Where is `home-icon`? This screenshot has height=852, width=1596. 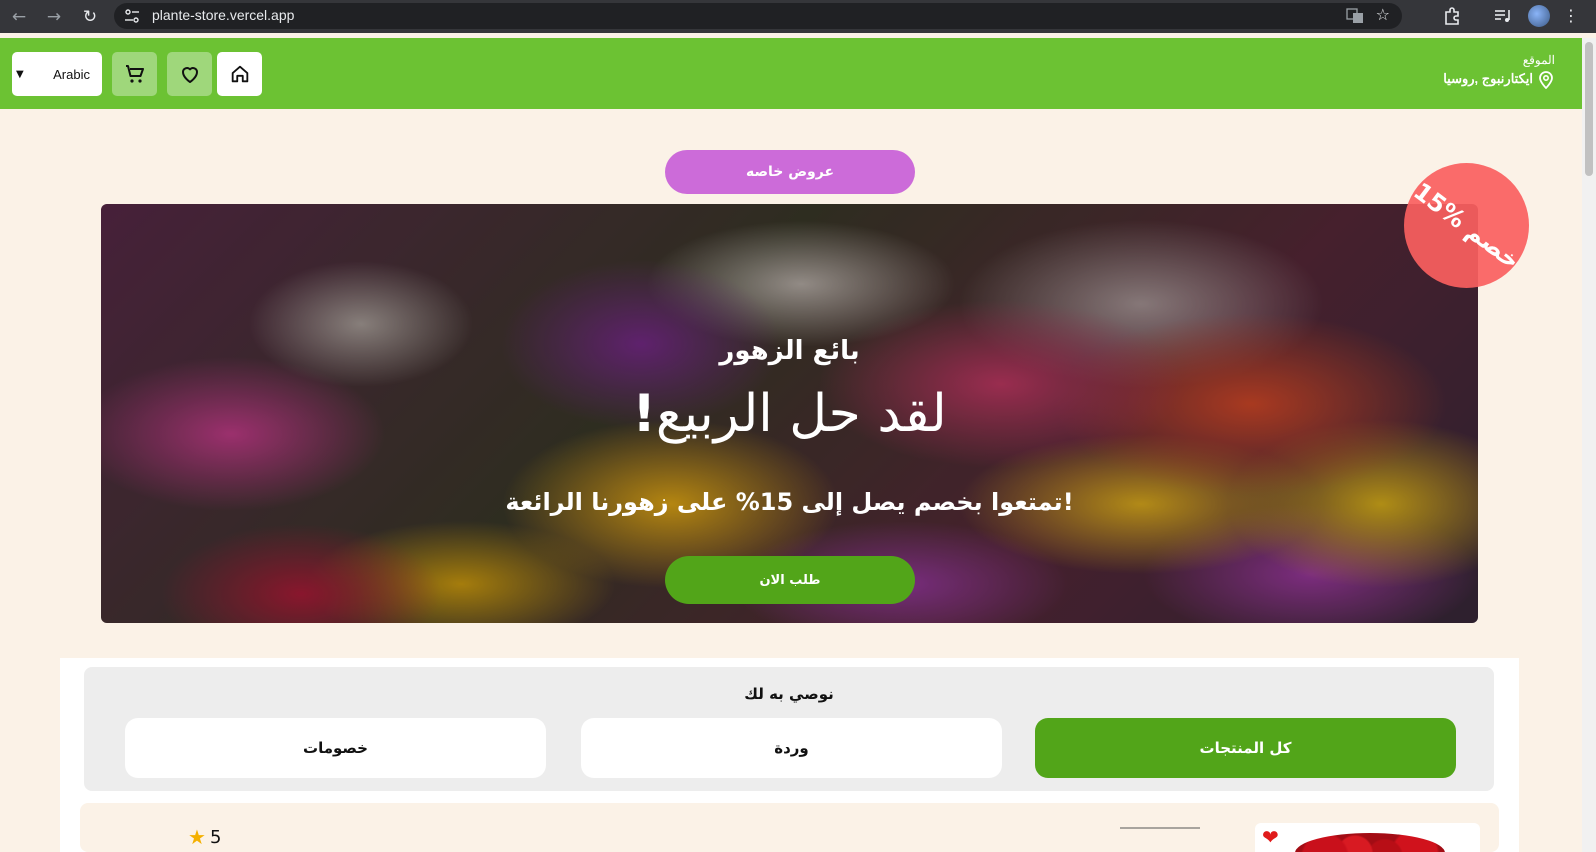
home-icon is located at coordinates (239, 74).